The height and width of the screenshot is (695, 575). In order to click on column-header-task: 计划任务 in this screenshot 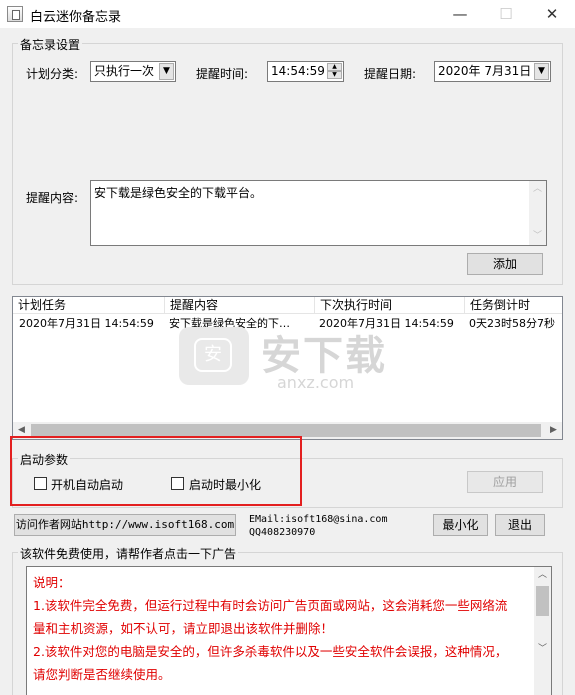, I will do `click(89, 305)`.